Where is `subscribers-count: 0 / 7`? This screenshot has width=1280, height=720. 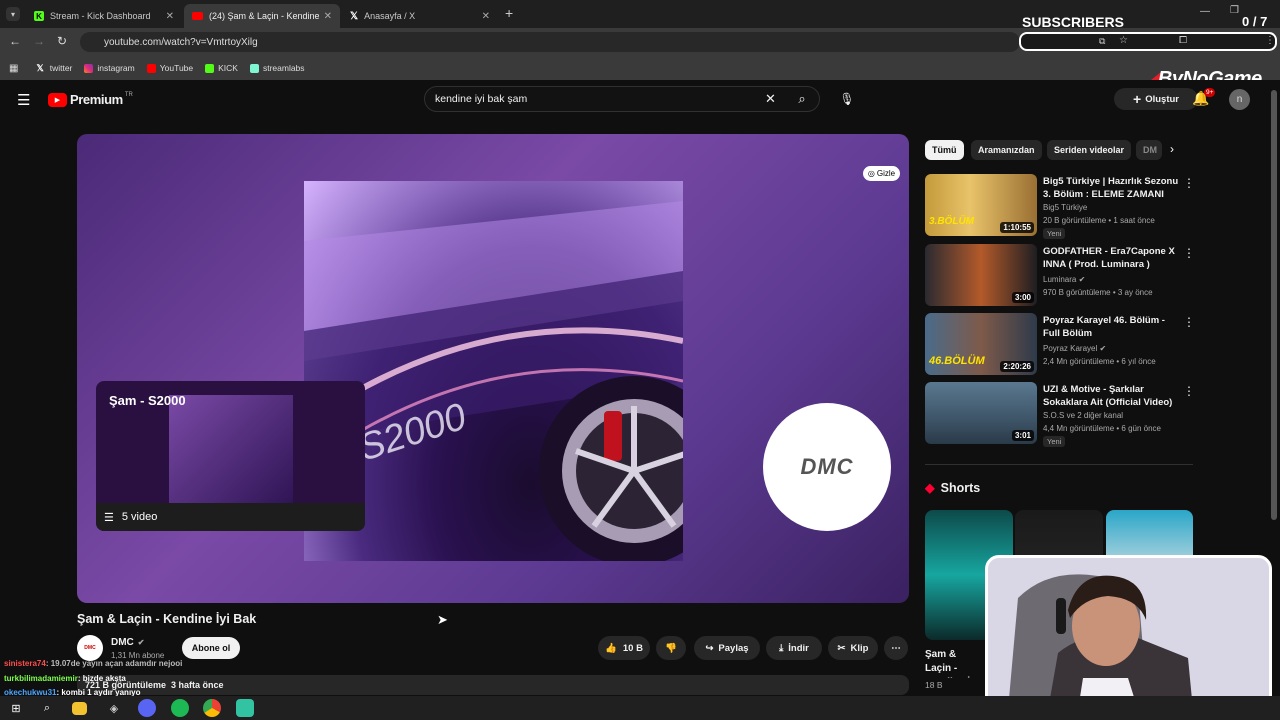
subscribers-count: 0 / 7 is located at coordinates (1255, 21).